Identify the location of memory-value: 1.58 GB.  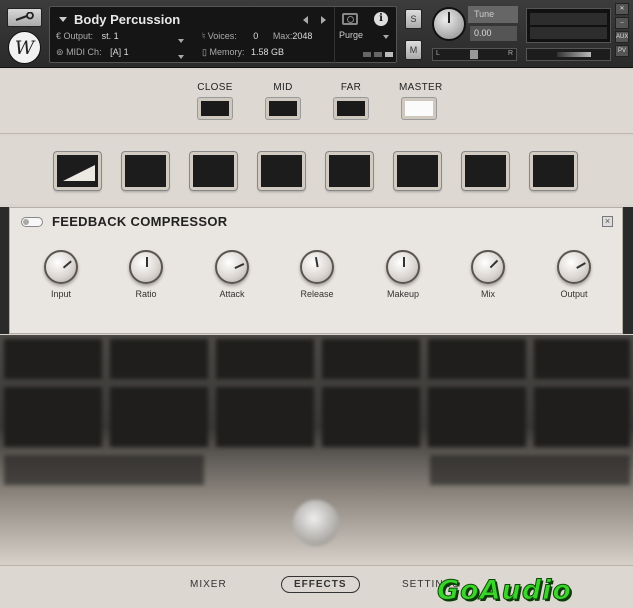
(268, 52).